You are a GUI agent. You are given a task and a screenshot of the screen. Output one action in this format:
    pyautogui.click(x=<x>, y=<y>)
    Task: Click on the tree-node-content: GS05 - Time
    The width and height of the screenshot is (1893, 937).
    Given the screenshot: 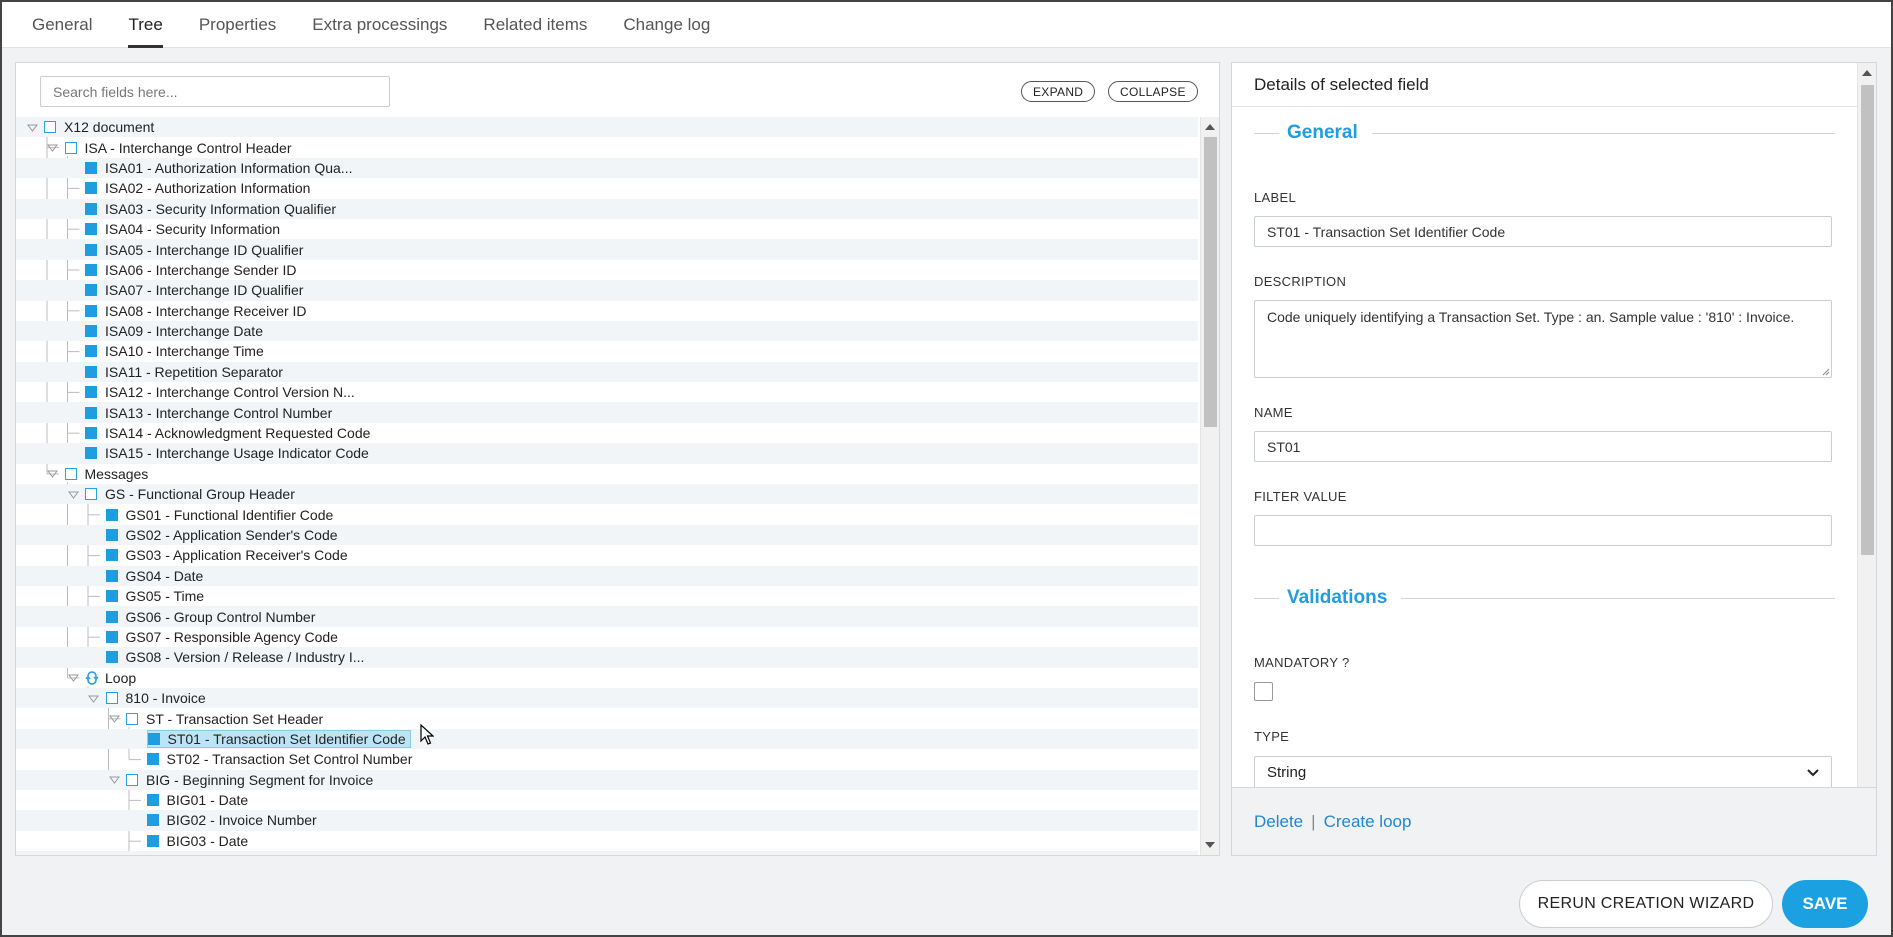 What is the action you would take?
    pyautogui.click(x=157, y=596)
    